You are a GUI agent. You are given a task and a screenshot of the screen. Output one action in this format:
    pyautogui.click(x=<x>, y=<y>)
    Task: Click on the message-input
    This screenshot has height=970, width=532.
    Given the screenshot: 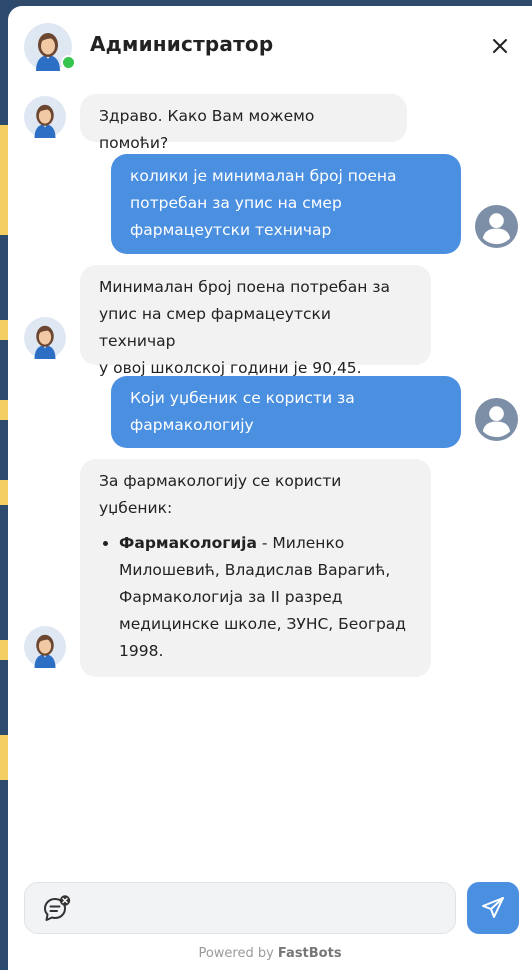 What is the action you would take?
    pyautogui.click(x=265, y=910)
    